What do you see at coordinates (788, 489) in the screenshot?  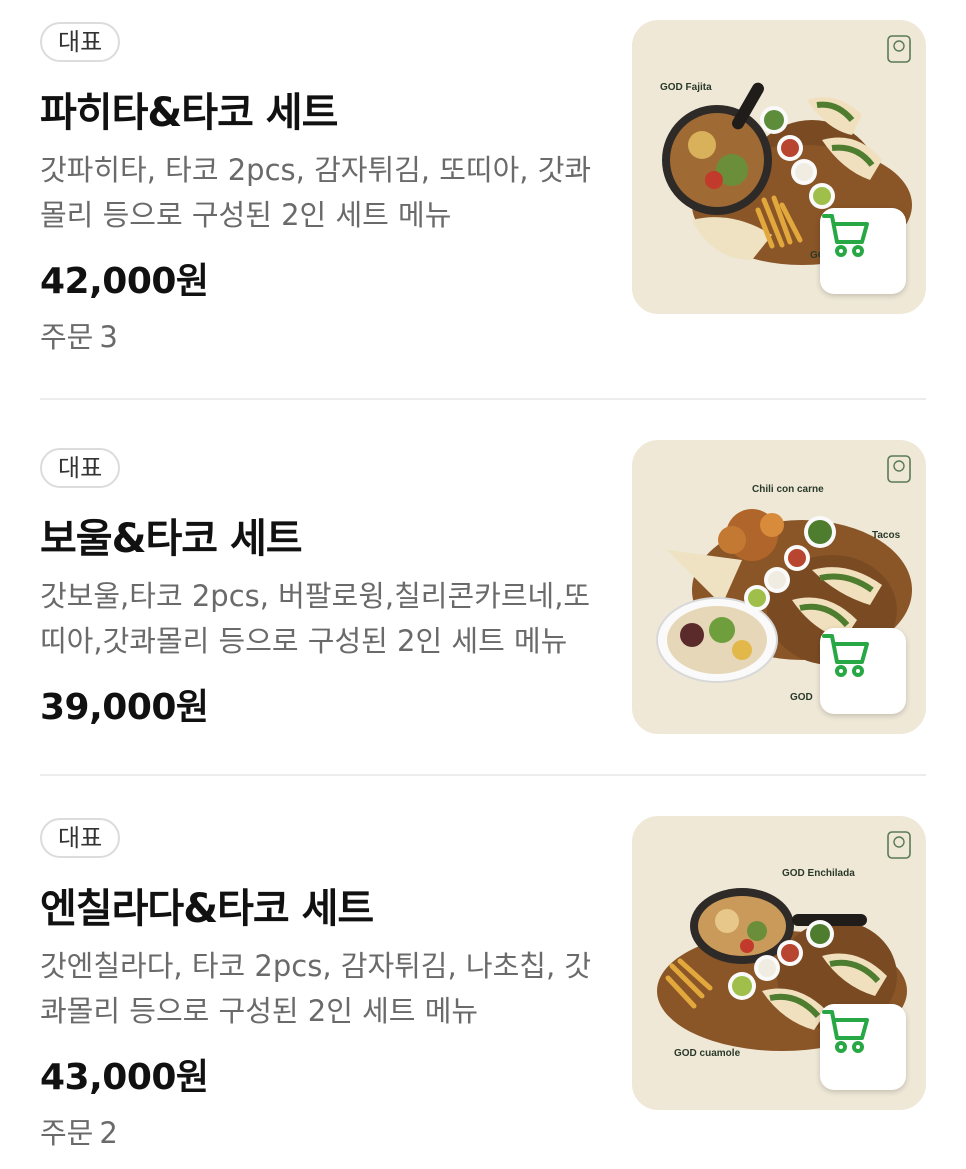 I see `photo-label: Chili con carne` at bounding box center [788, 489].